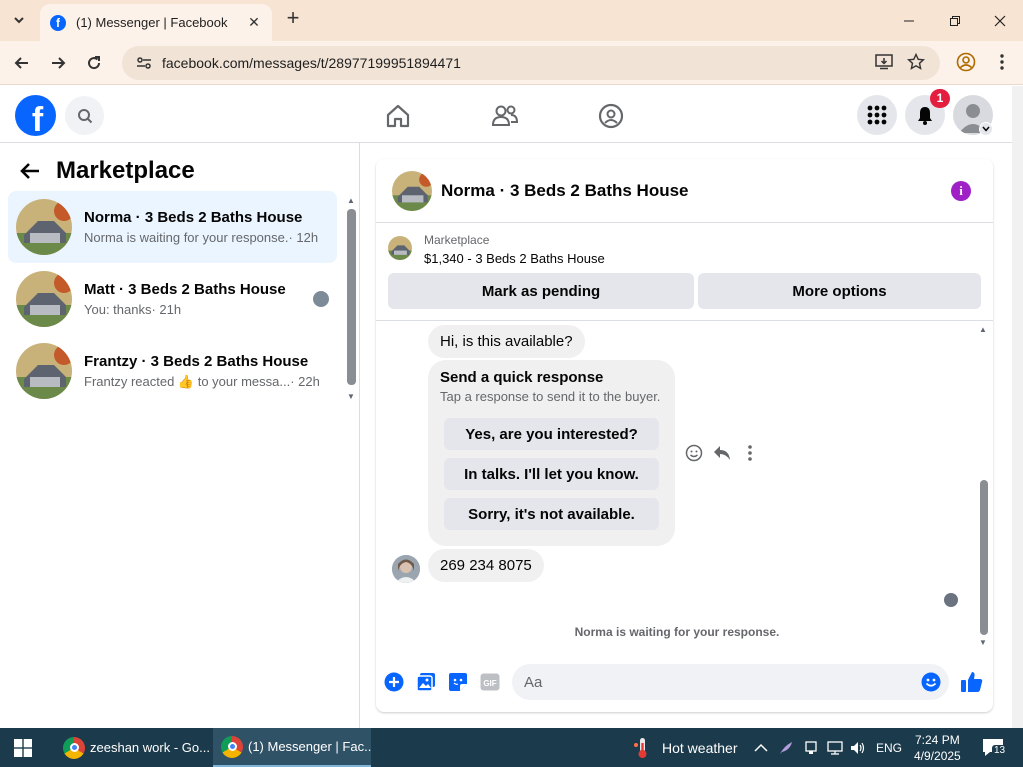 Image resolution: width=1023 pixels, height=767 pixels. What do you see at coordinates (551, 474) in the screenshot?
I see `quick-response-button: In talks. I'll let you know.` at bounding box center [551, 474].